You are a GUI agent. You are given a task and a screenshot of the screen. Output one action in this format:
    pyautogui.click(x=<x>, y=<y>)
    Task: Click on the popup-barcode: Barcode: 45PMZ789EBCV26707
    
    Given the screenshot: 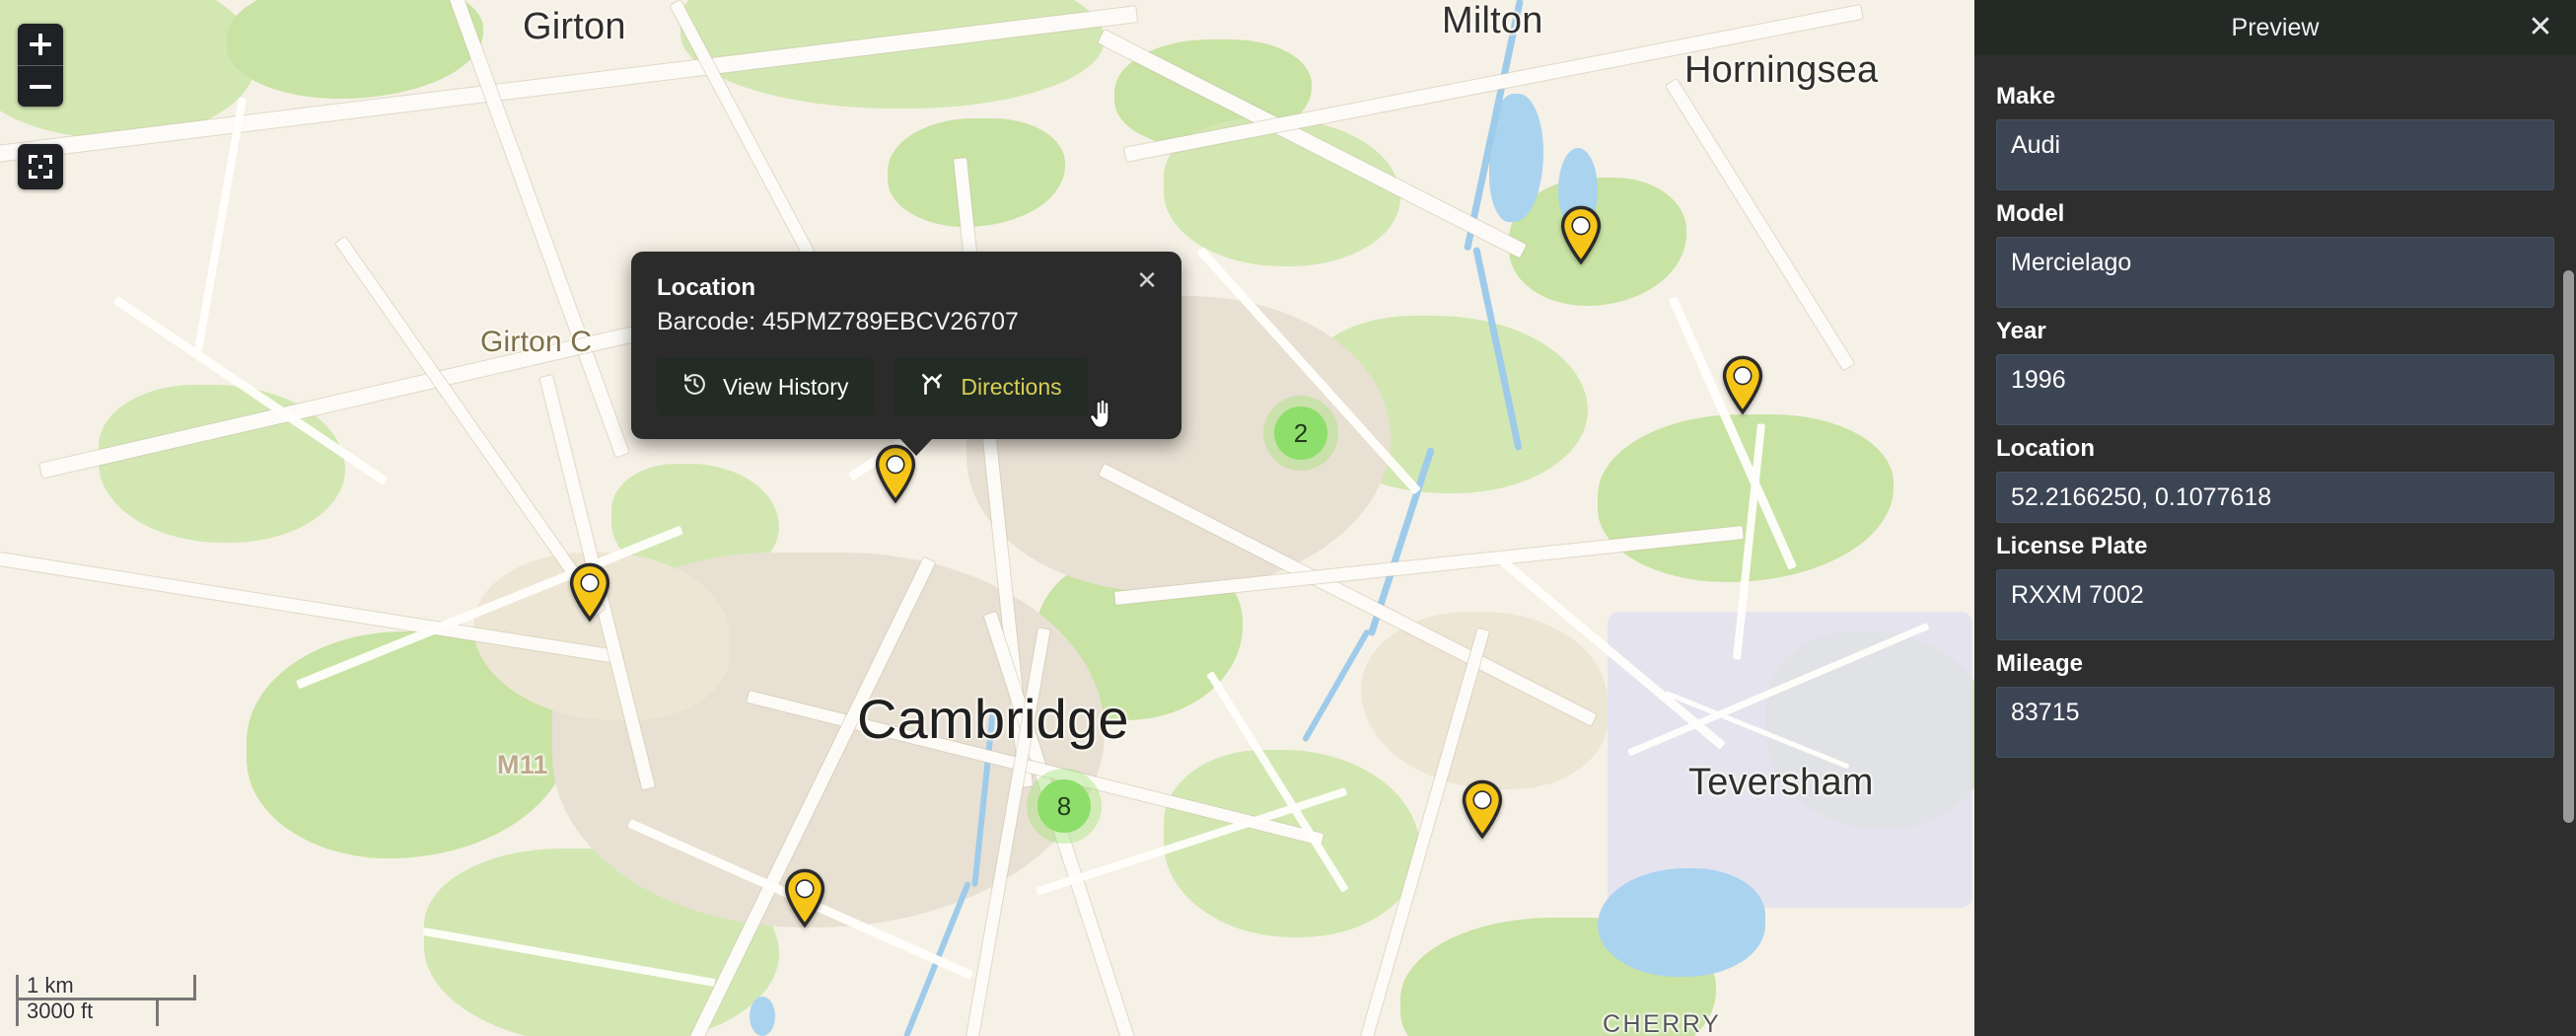 What is the action you would take?
    pyautogui.click(x=838, y=322)
    